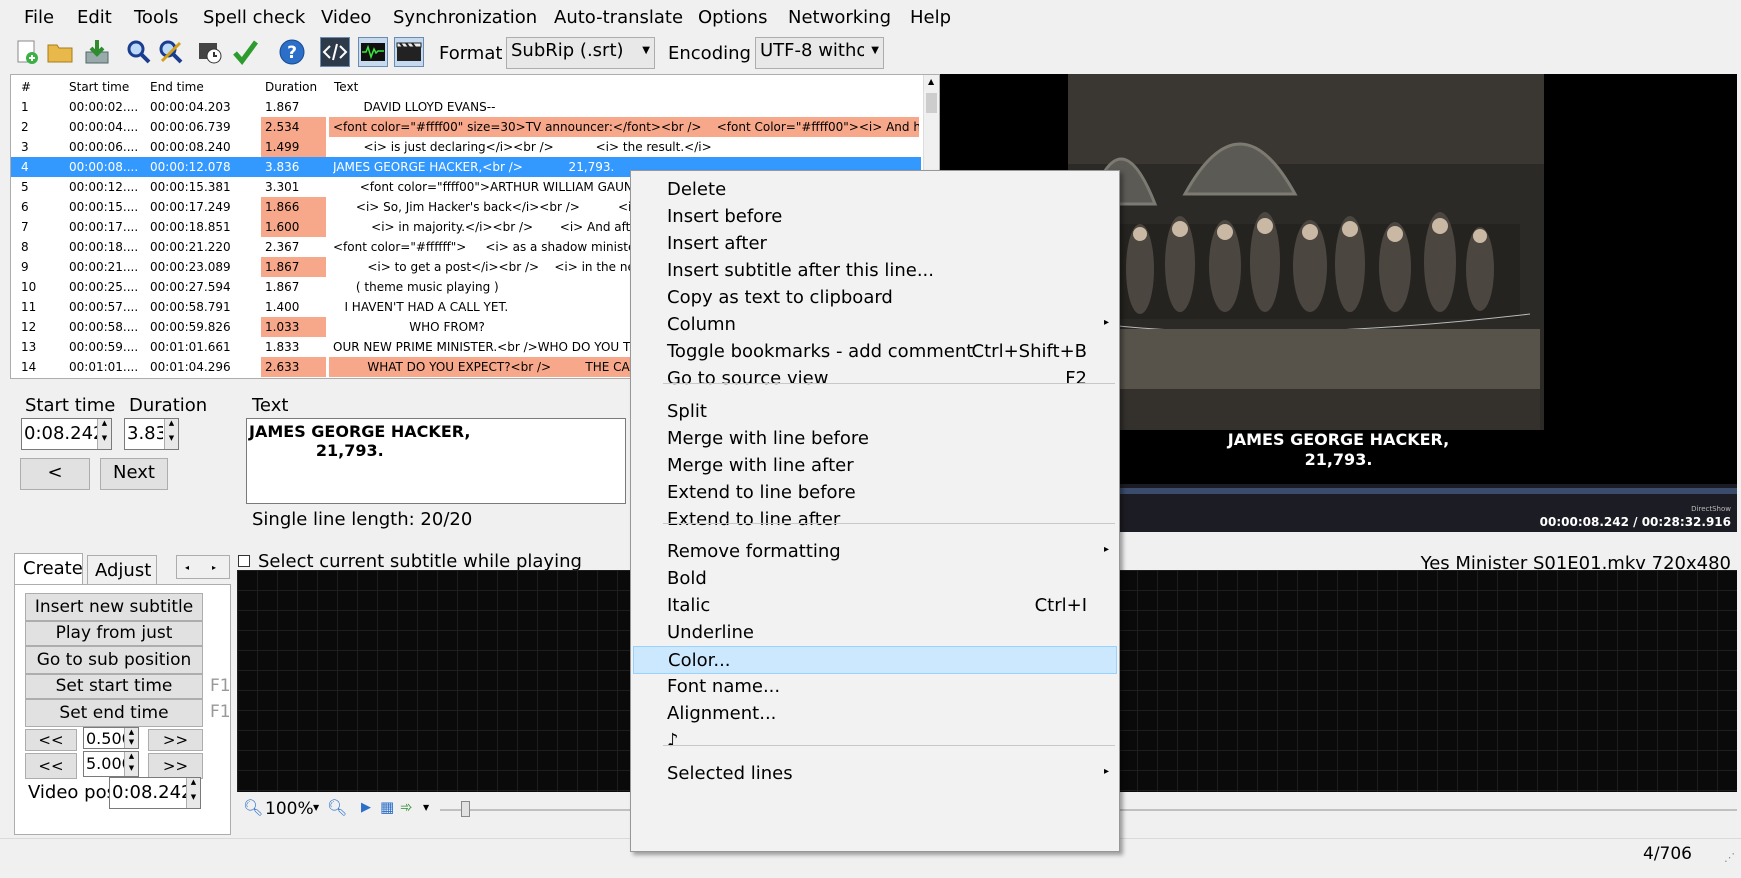 The image size is (1741, 878). What do you see at coordinates (291, 86) in the screenshot?
I see `column-header-duration: Duration` at bounding box center [291, 86].